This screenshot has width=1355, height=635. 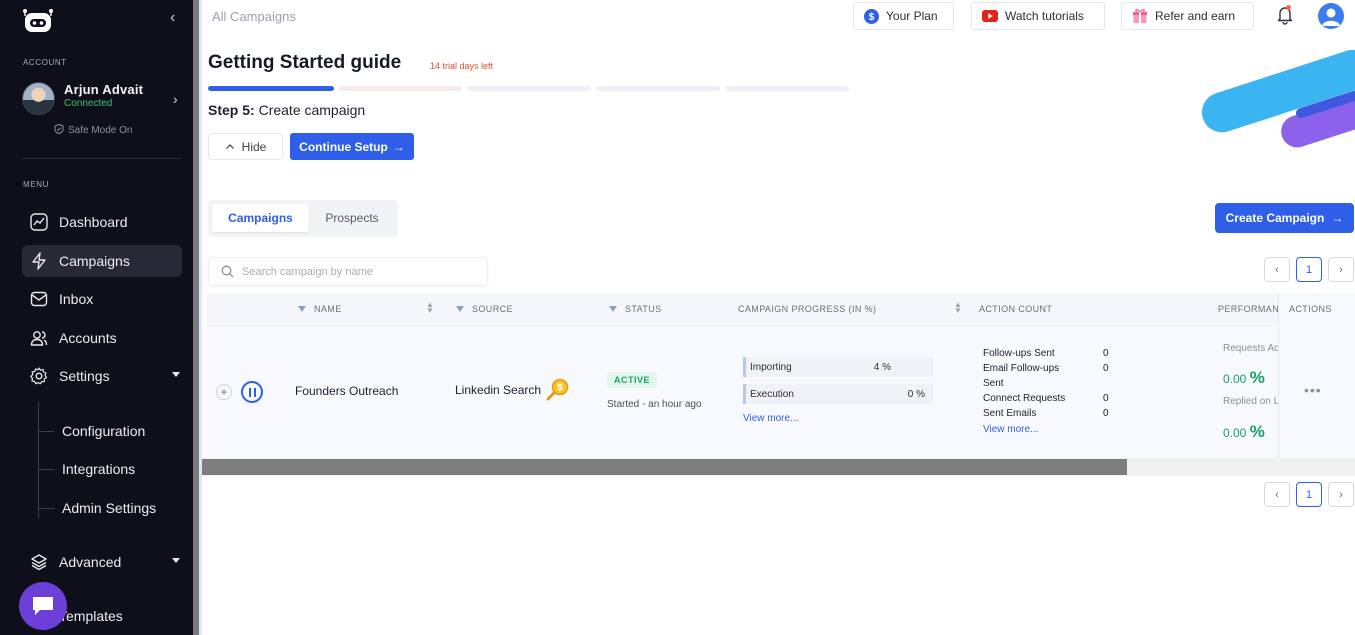 What do you see at coordinates (492, 309) in the screenshot?
I see `column-header-label: SOURCE` at bounding box center [492, 309].